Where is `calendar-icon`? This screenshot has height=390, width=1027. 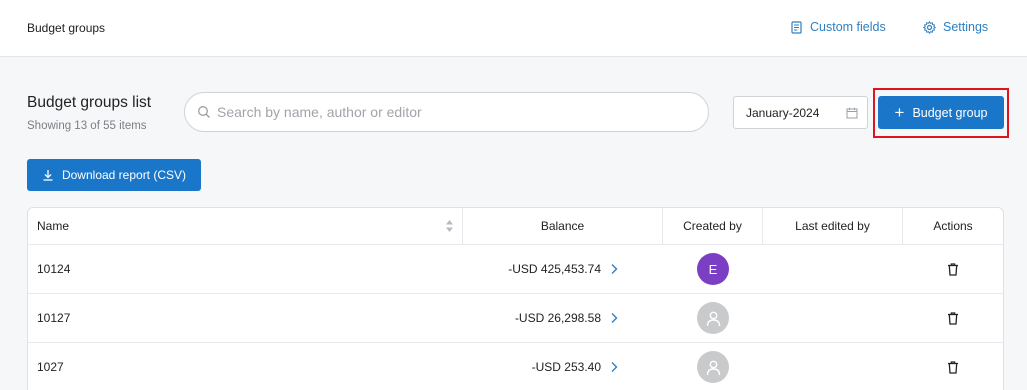 calendar-icon is located at coordinates (852, 113).